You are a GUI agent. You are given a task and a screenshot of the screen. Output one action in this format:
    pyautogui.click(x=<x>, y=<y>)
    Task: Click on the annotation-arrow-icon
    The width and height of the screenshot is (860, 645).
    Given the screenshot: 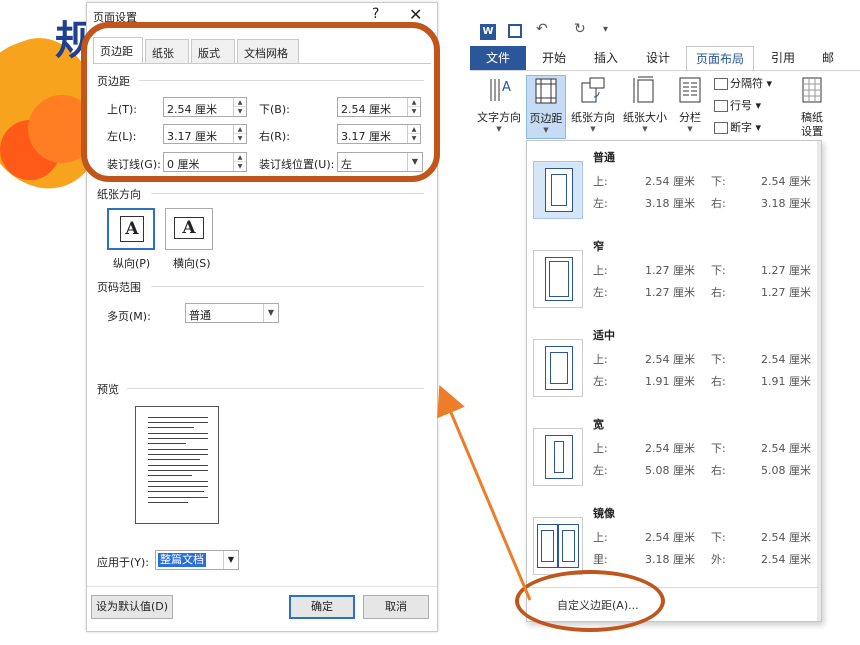 What is the action you would take?
    pyautogui.click(x=484, y=492)
    